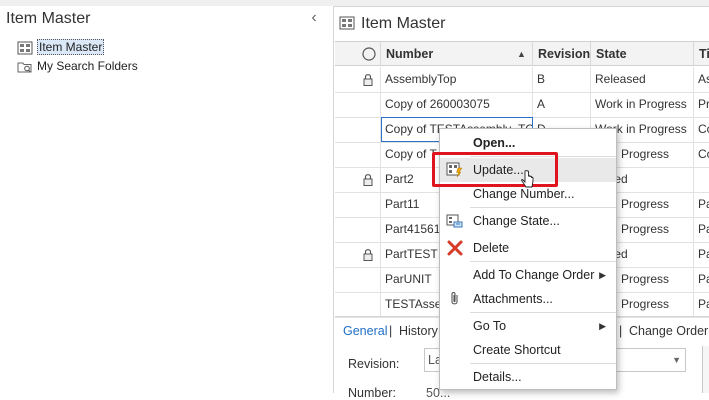 This screenshot has height=400, width=709. What do you see at coordinates (668, 331) in the screenshot?
I see `tab-change-order: Change Order` at bounding box center [668, 331].